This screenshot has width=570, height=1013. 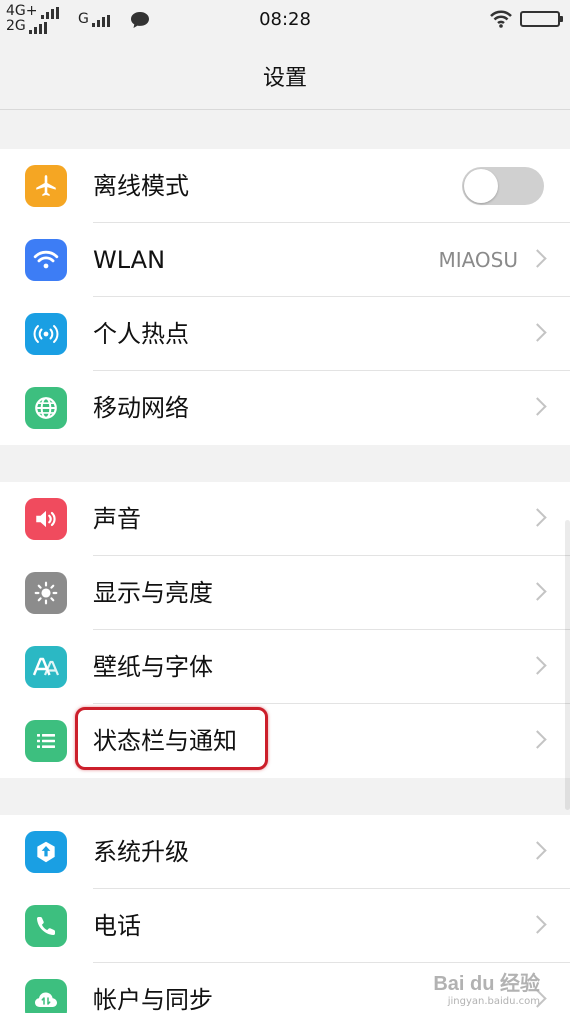 What do you see at coordinates (481, 186) in the screenshot?
I see `toggle-knob` at bounding box center [481, 186].